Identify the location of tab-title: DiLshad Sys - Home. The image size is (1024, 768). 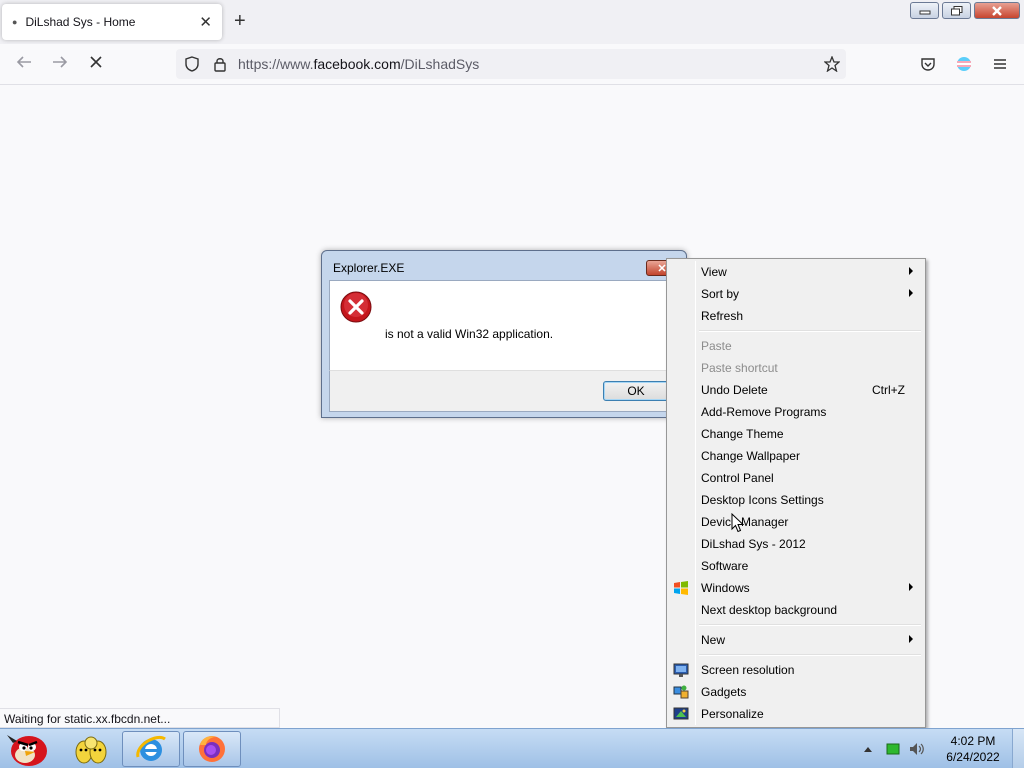
(80, 22).